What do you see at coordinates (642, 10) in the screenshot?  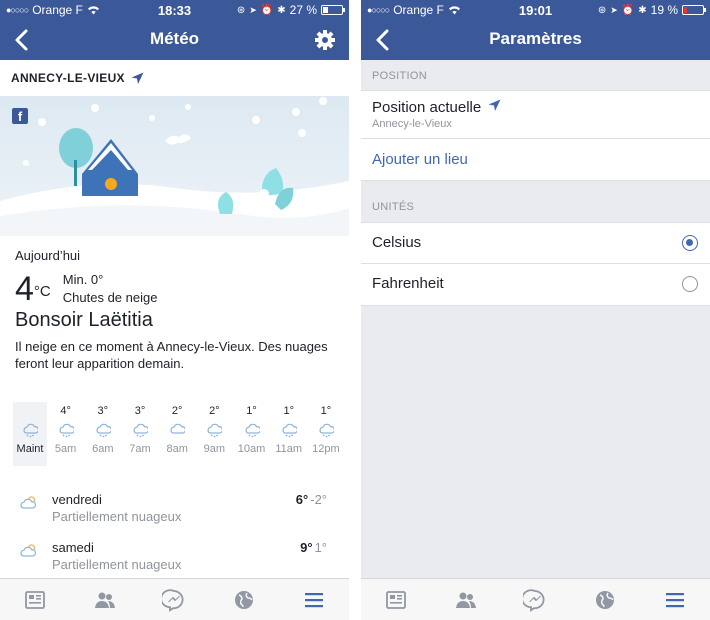 I see `bluetooth-icon: ✱` at bounding box center [642, 10].